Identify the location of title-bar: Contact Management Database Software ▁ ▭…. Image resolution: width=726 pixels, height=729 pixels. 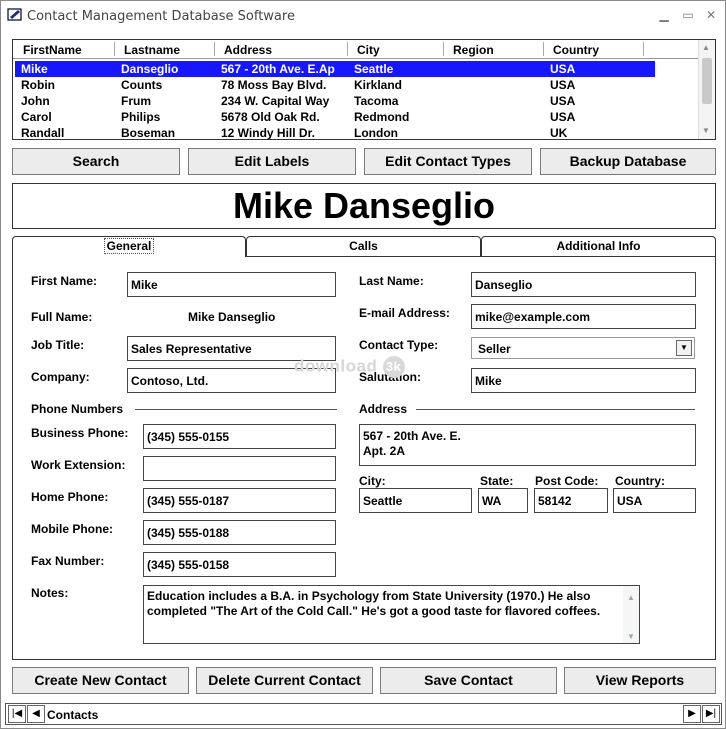
(363, 17).